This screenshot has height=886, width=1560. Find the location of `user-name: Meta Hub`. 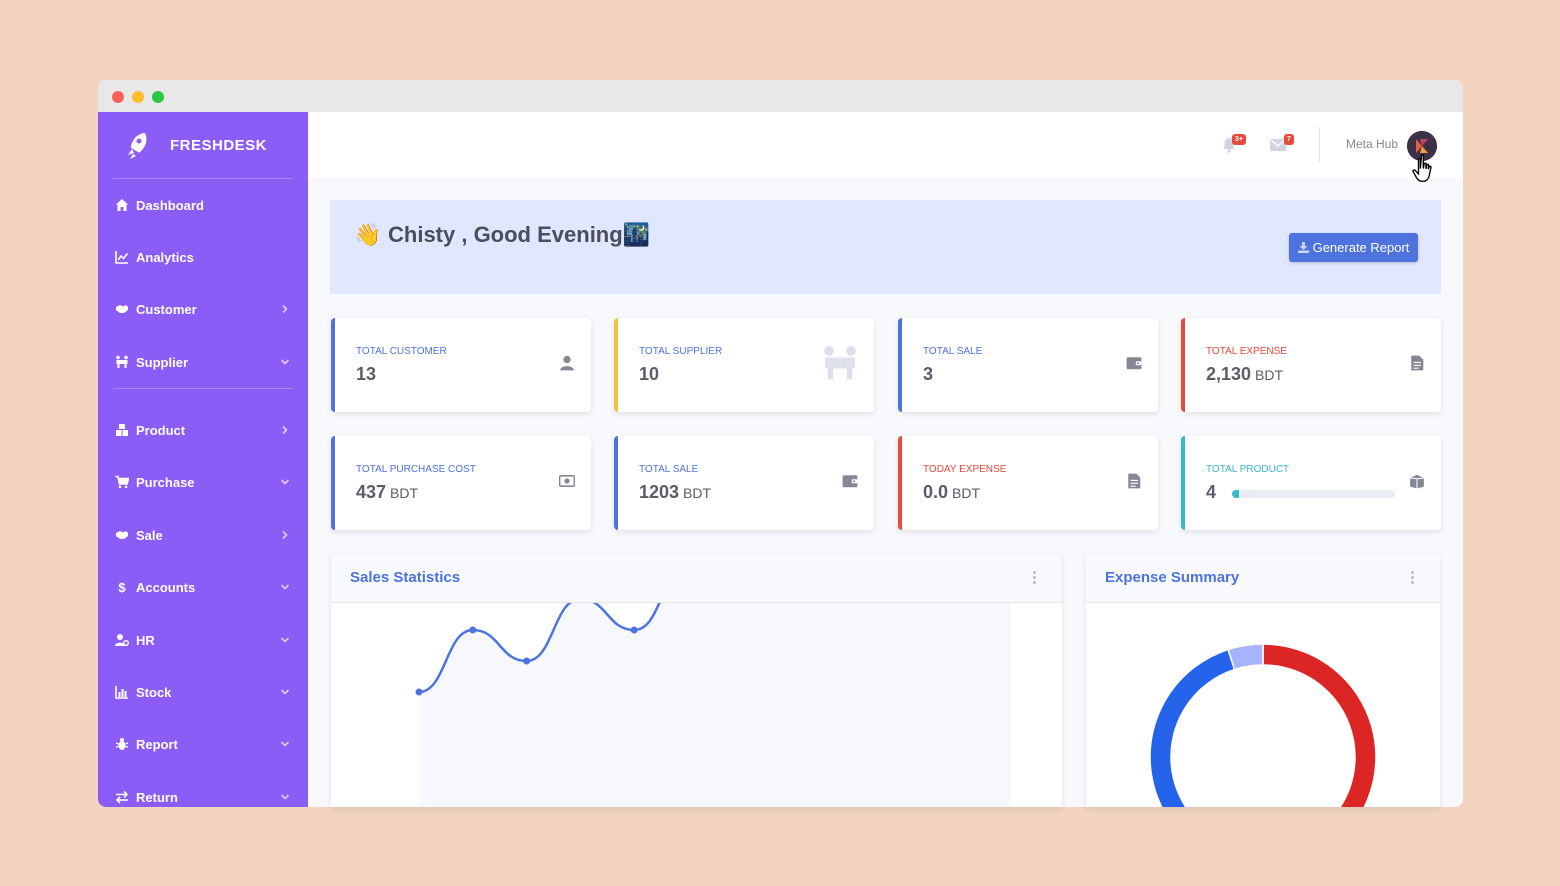

user-name: Meta Hub is located at coordinates (1372, 144).